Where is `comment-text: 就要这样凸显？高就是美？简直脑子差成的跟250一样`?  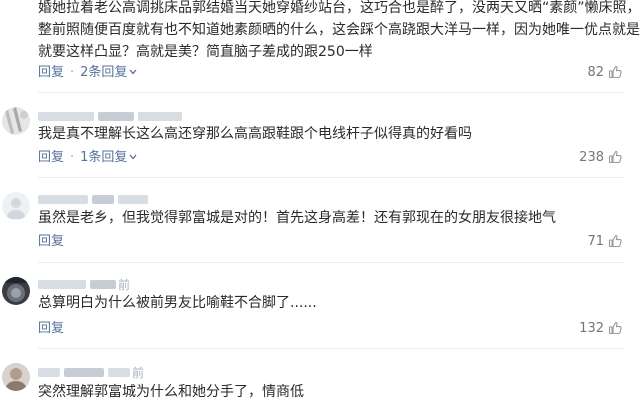
comment-text: 就要这样凸显？高就是美？简直脑子差成的跟250一样 is located at coordinates (205, 52).